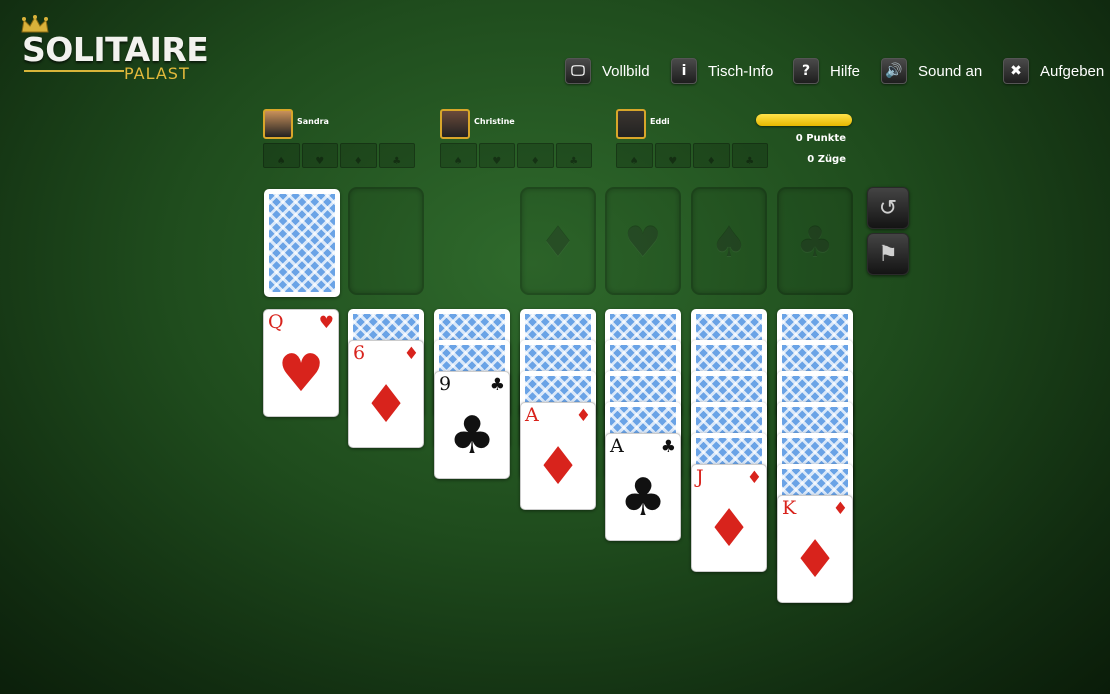 The width and height of the screenshot is (1110, 694). I want to click on menu-label: Aufgeben, so click(1072, 71).